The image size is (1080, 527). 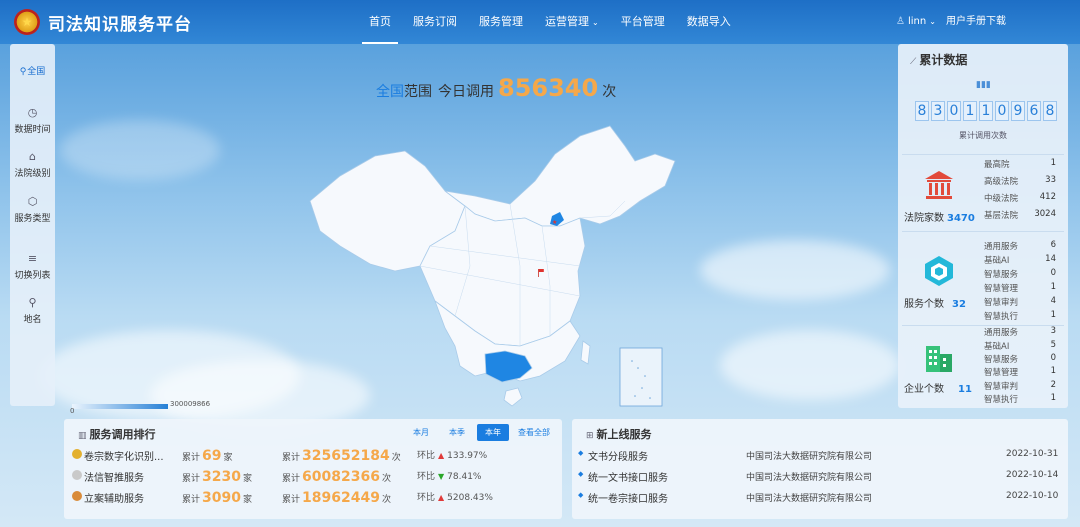 What do you see at coordinates (939, 359) in the screenshot?
I see `enterprise-building-icon` at bounding box center [939, 359].